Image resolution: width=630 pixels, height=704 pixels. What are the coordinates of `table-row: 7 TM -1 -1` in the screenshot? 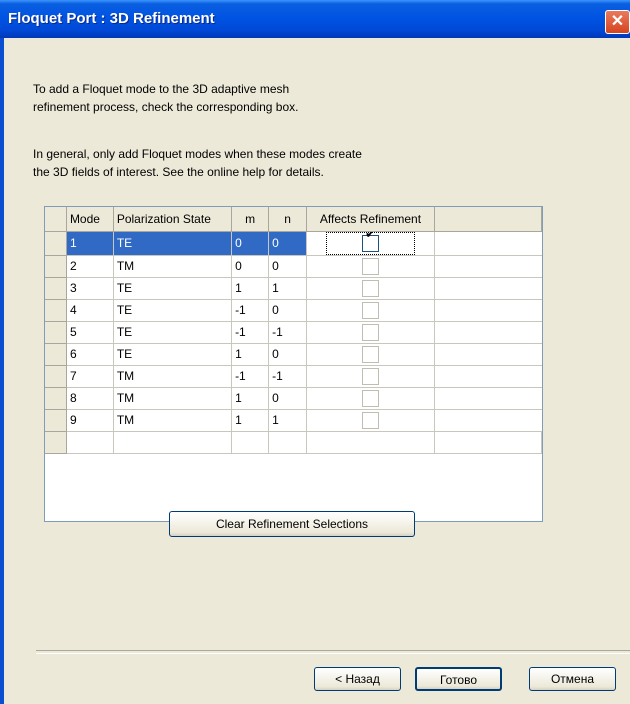 It's located at (293, 376).